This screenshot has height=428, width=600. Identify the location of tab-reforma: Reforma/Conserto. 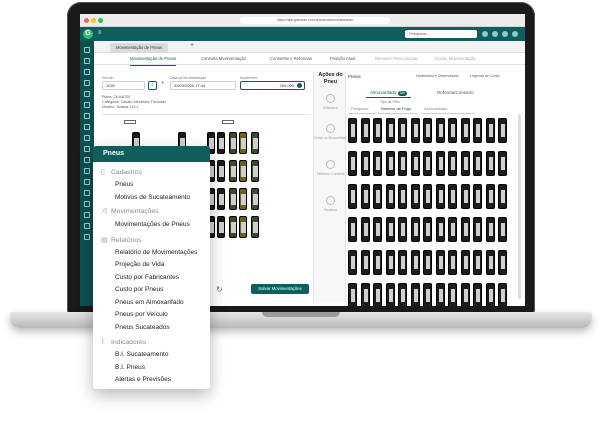
(455, 92).